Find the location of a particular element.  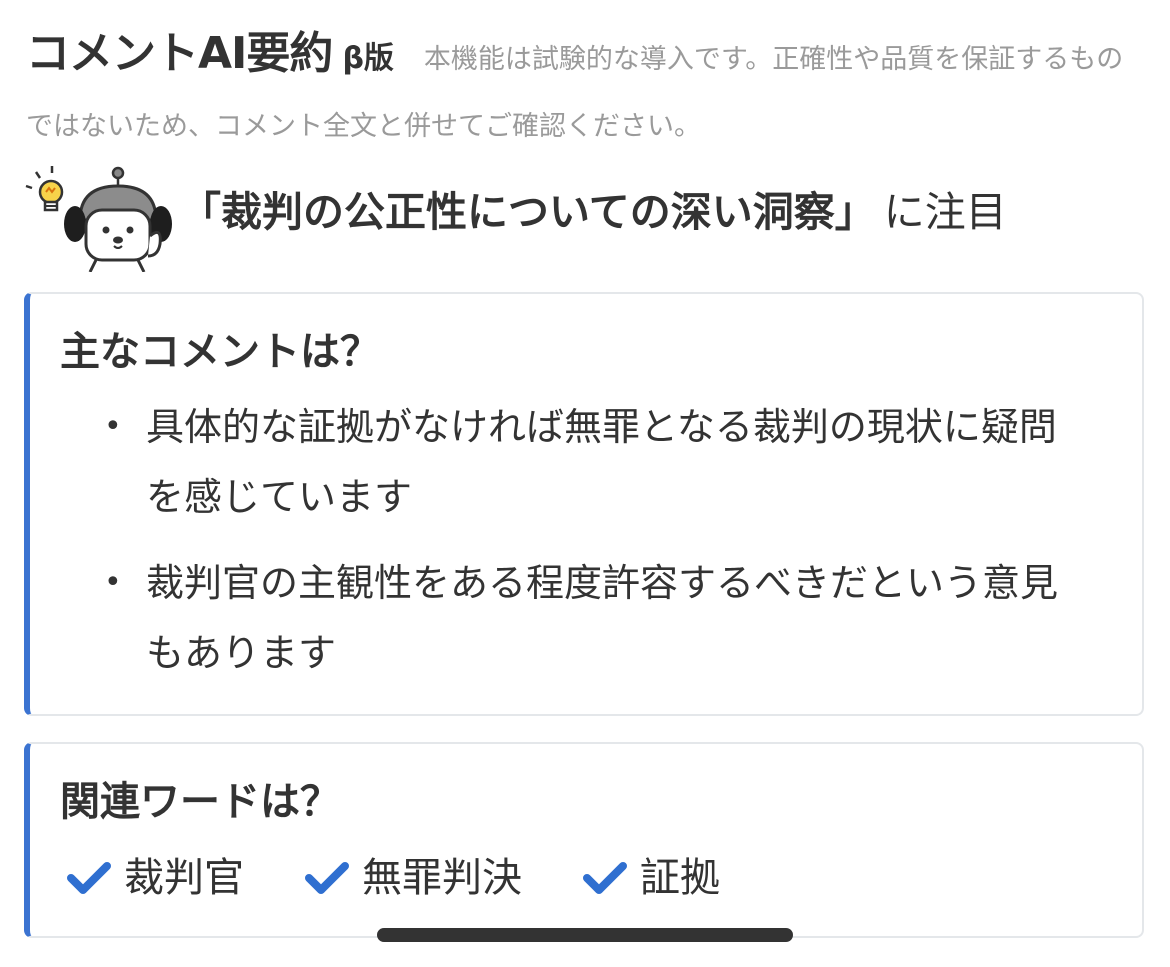

list-item: • 裁判官の主観性をある程度許容するべきだという意見もあります is located at coordinates (599, 618).